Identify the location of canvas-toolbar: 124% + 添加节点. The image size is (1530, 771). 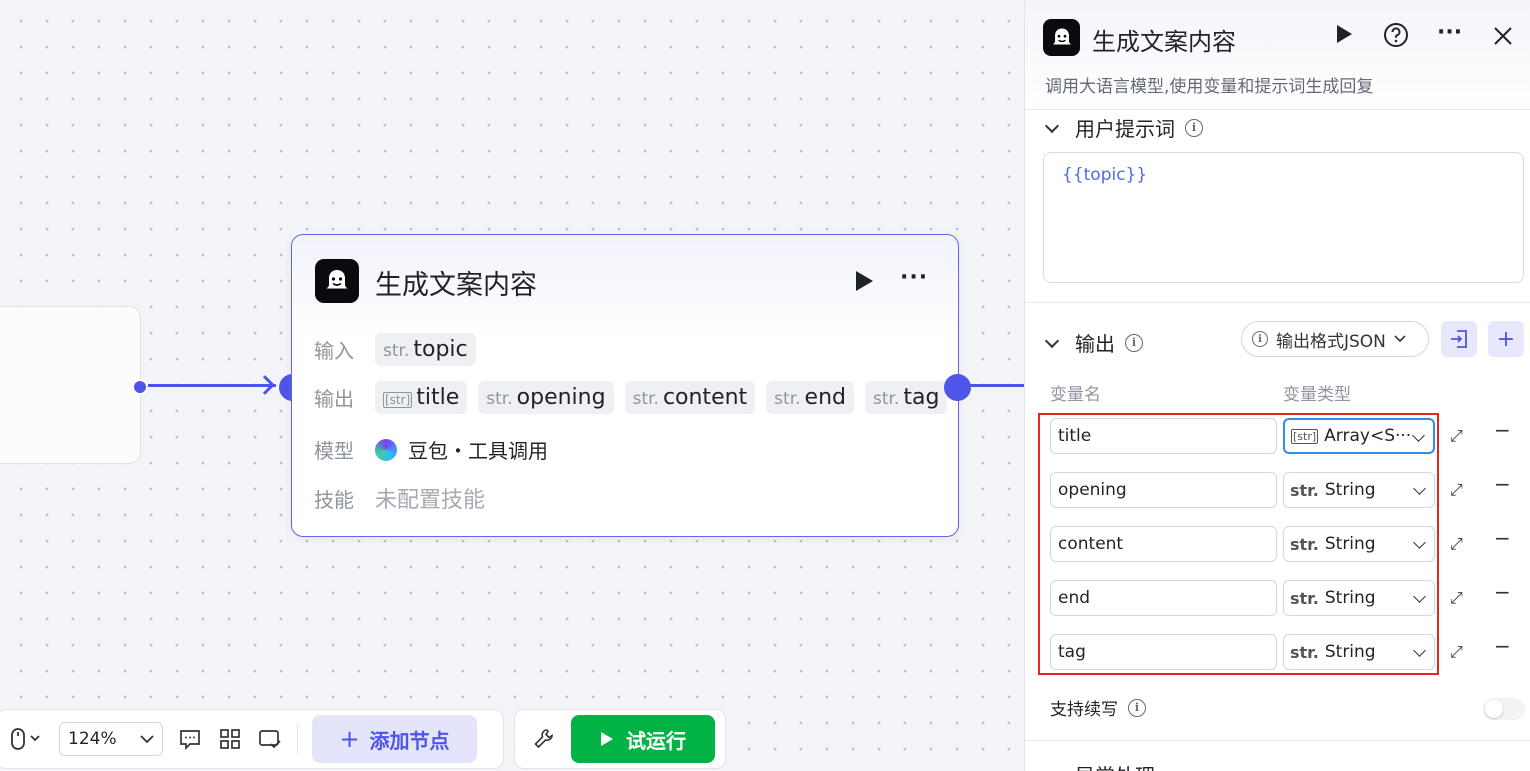
(252, 739).